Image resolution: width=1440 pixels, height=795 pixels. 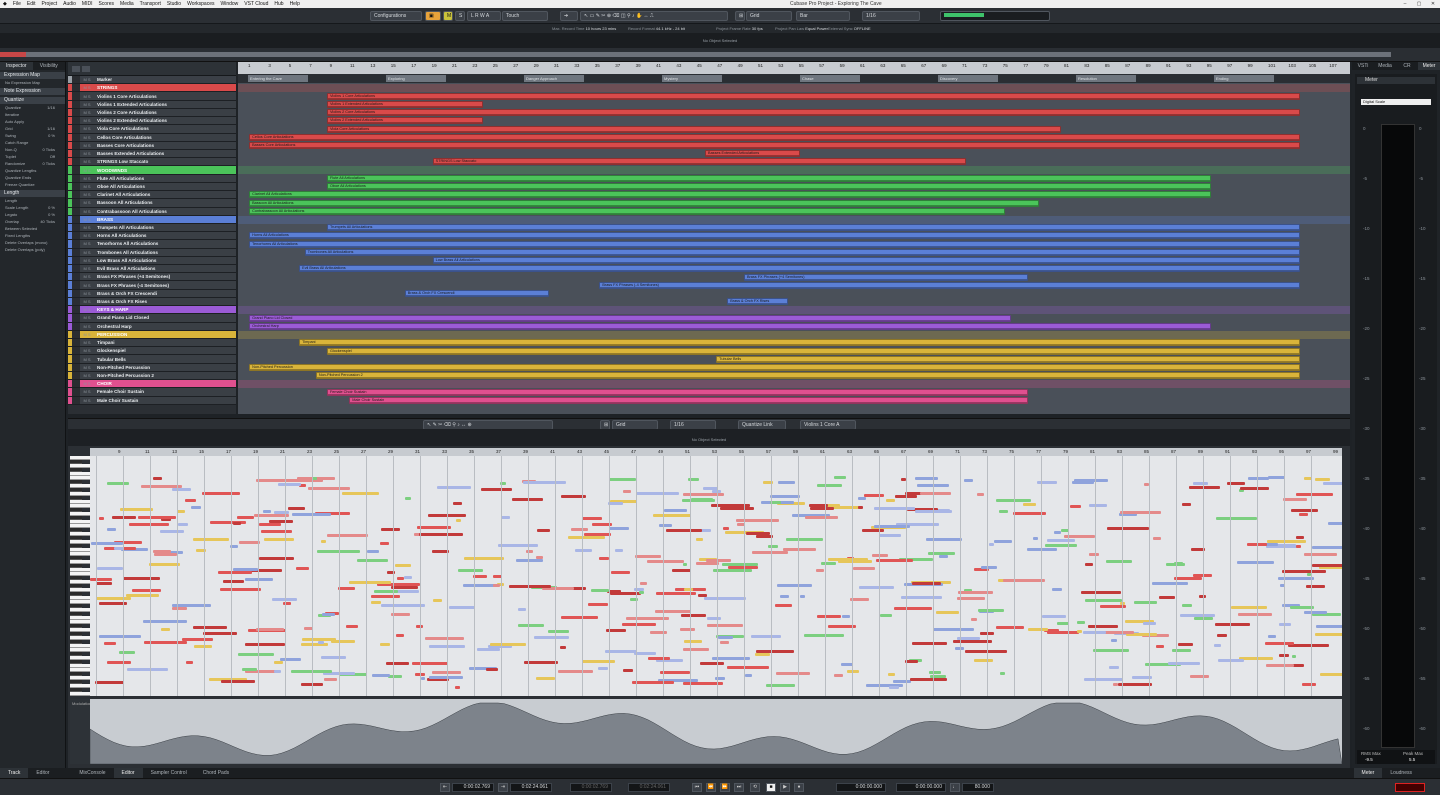 I want to click on marker: Danger Approach, so click(x=554, y=78).